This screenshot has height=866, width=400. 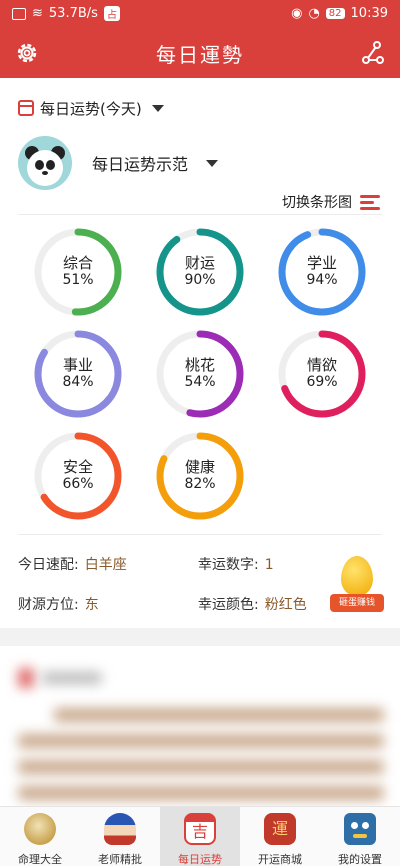 I want to click on speed-icon: ◔, so click(x=314, y=13).